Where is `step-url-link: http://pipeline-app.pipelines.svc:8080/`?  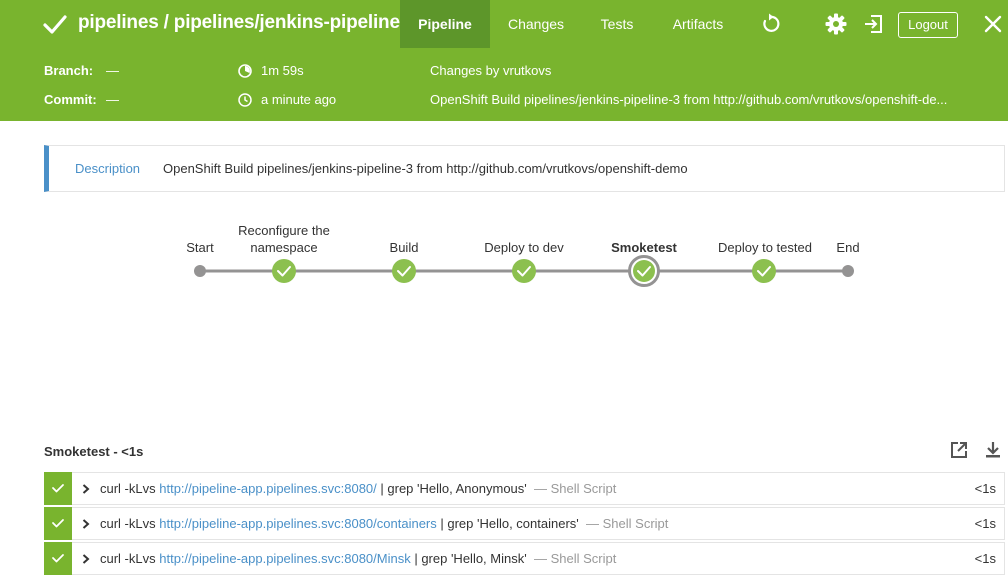 step-url-link: http://pipeline-app.pipelines.svc:8080/ is located at coordinates (268, 488).